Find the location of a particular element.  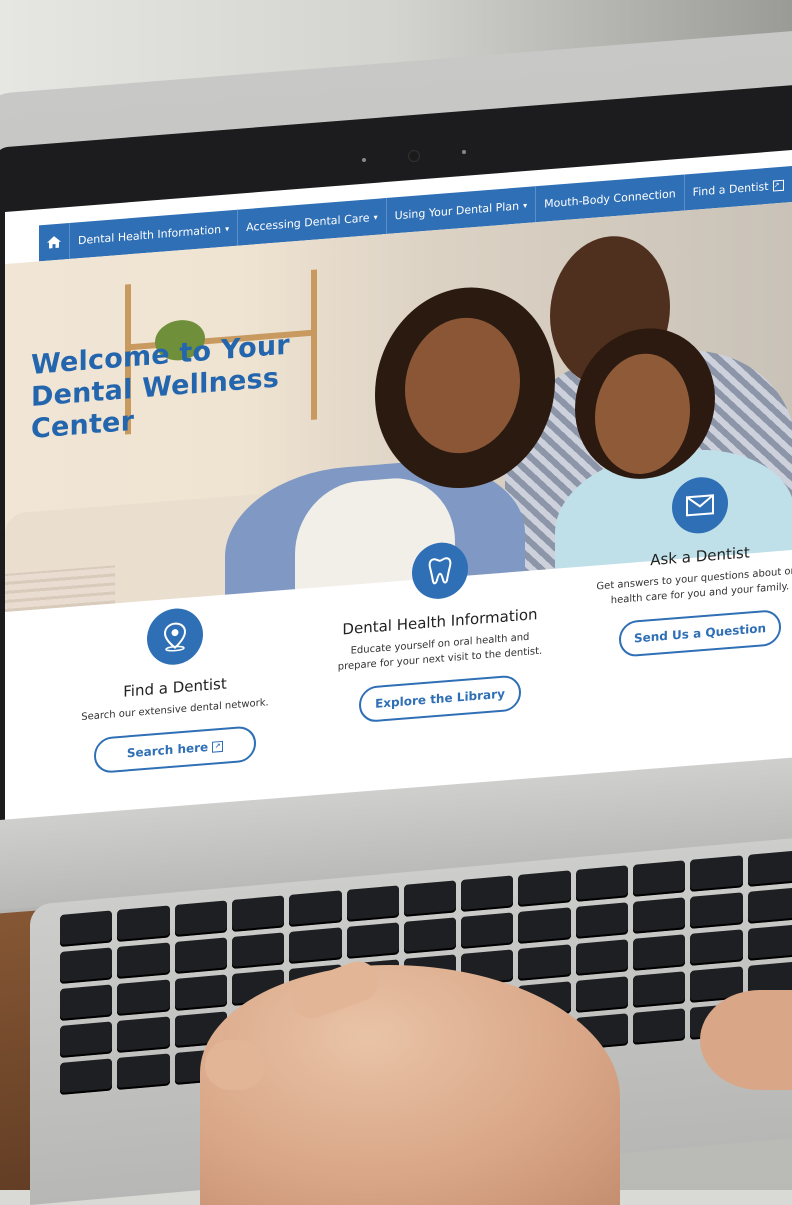

button-label: Send Us a Question is located at coordinates (700, 633).